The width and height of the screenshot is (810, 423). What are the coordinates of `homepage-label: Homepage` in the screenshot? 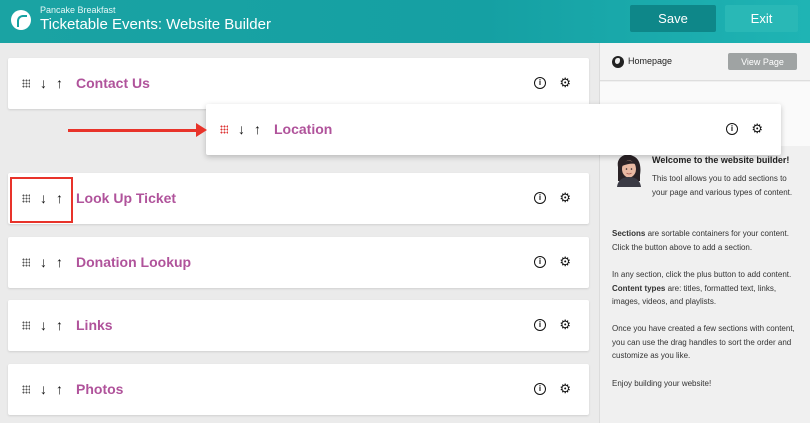 It's located at (650, 61).